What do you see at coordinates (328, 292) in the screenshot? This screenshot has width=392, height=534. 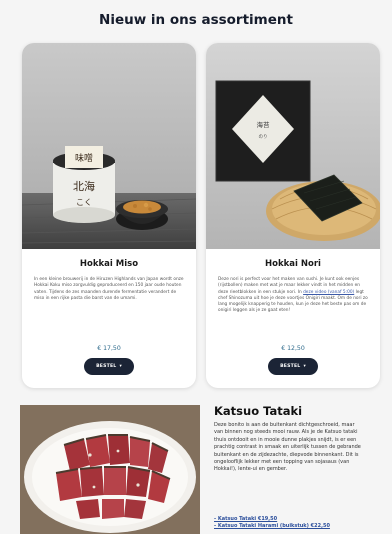 I see `video-link: deze video (vanaf 5:00)` at bounding box center [328, 292].